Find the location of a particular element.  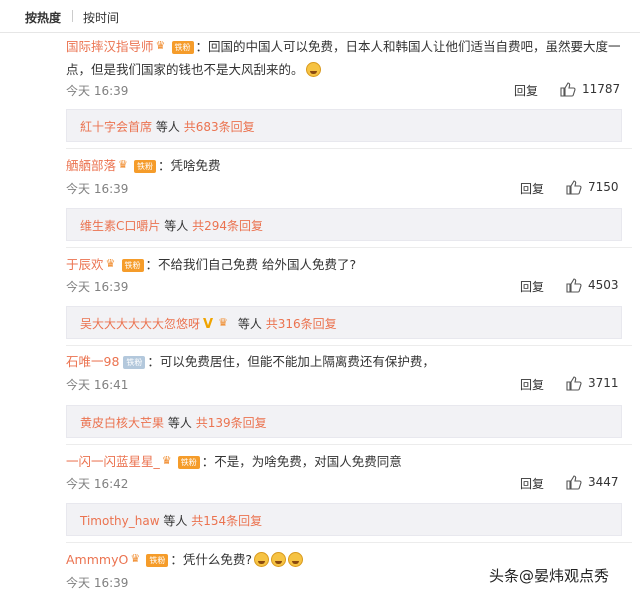

sub-replies-summary: 黄皮白核大芒果 等人 共139条回复 is located at coordinates (173, 422).